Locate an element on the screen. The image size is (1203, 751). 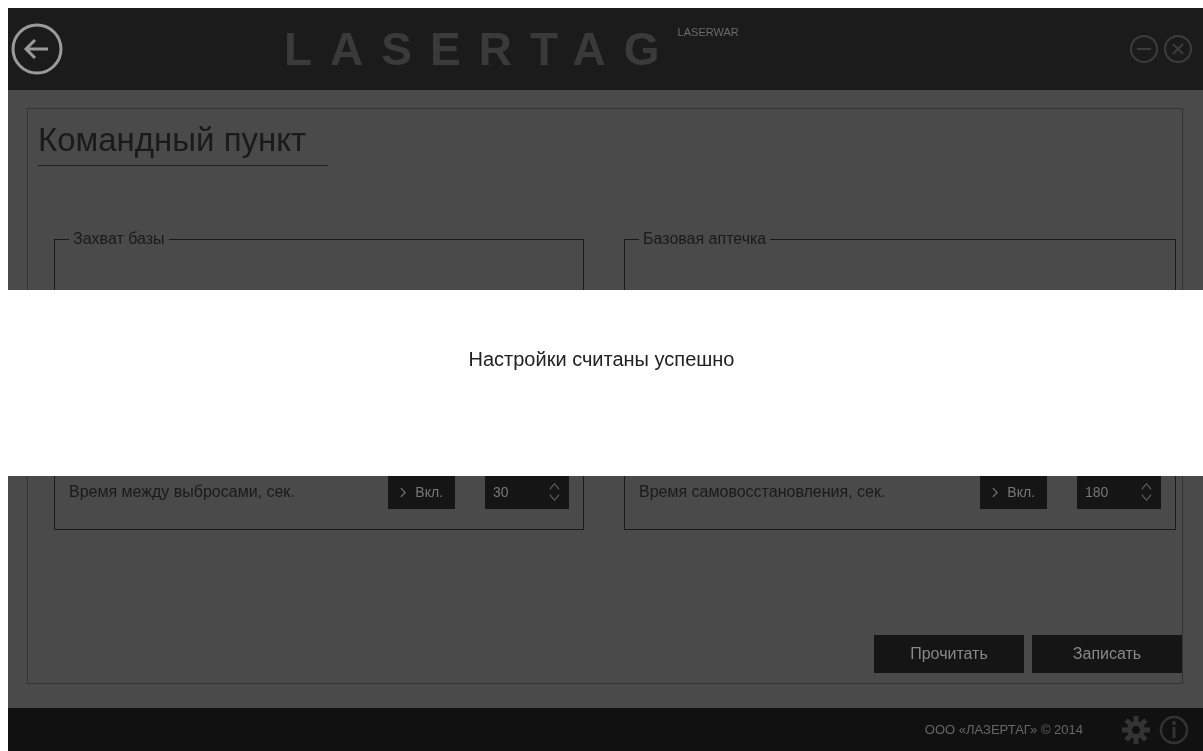
action-button: Записать is located at coordinates (1107, 654).